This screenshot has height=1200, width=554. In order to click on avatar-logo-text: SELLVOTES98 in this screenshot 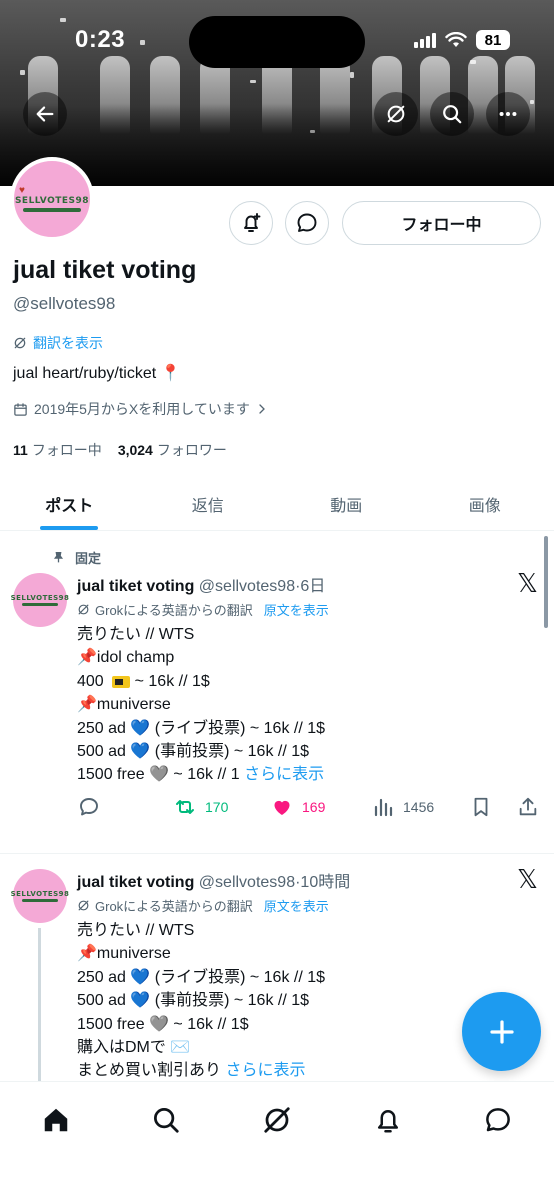, I will do `click(40, 598)`.